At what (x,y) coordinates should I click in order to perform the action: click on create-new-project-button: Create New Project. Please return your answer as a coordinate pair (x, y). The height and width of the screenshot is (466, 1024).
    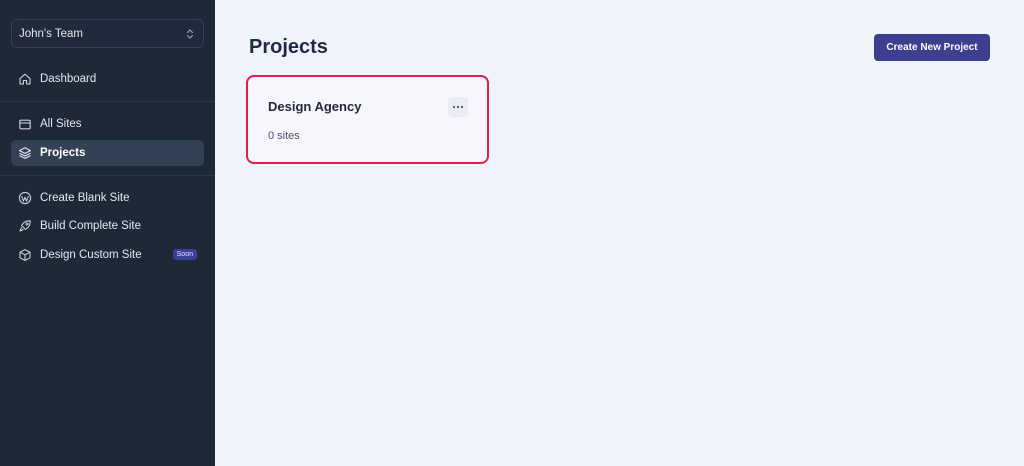
    Looking at the image, I should click on (932, 47).